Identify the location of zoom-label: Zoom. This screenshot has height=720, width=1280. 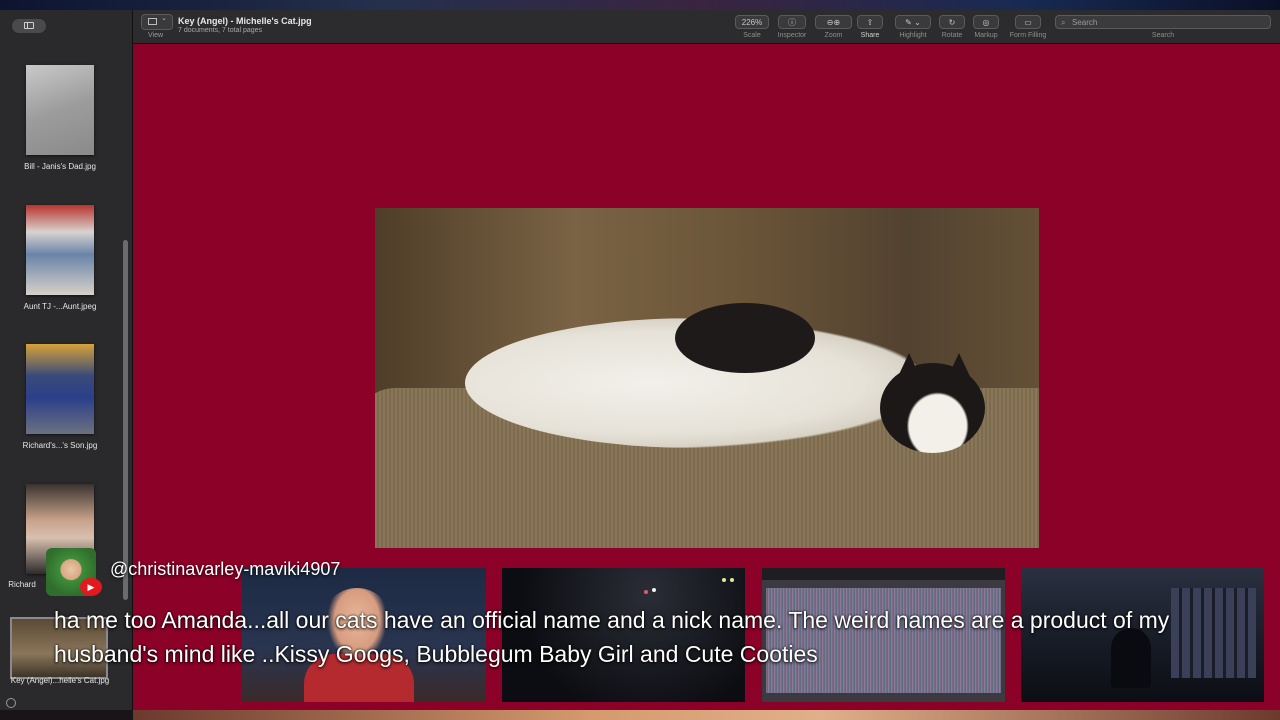
(833, 35).